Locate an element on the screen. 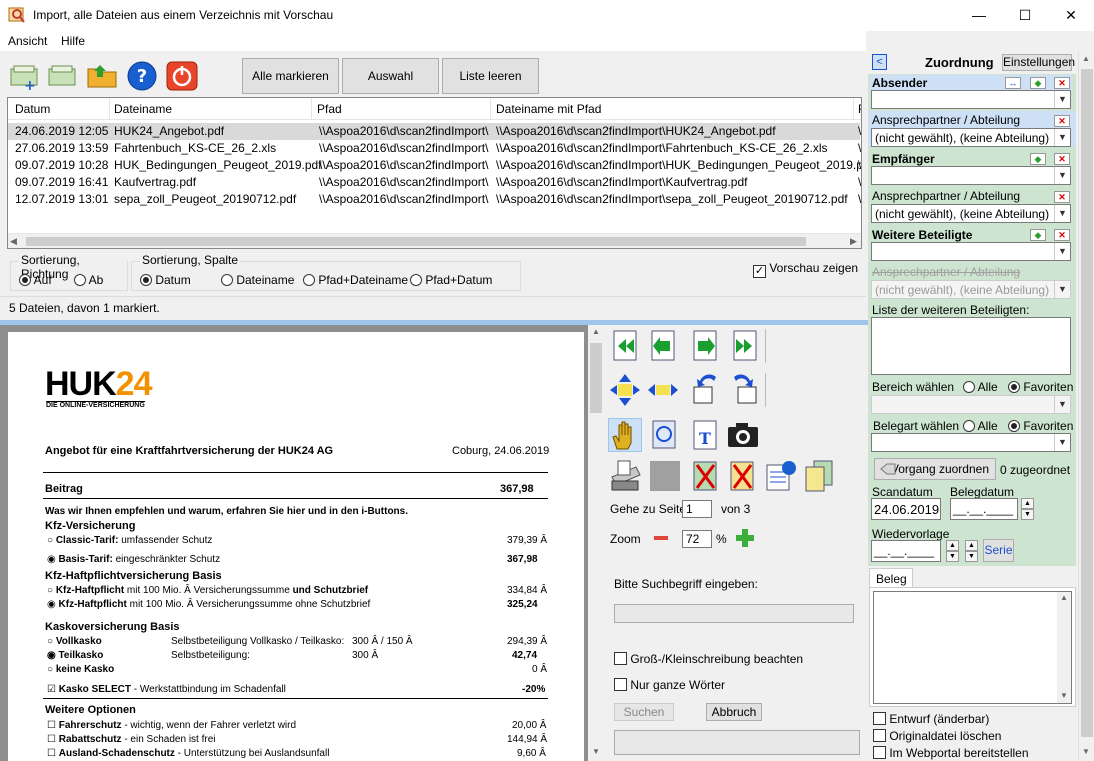  preview-scrollbar: ▲ ▼ is located at coordinates (596, 543).